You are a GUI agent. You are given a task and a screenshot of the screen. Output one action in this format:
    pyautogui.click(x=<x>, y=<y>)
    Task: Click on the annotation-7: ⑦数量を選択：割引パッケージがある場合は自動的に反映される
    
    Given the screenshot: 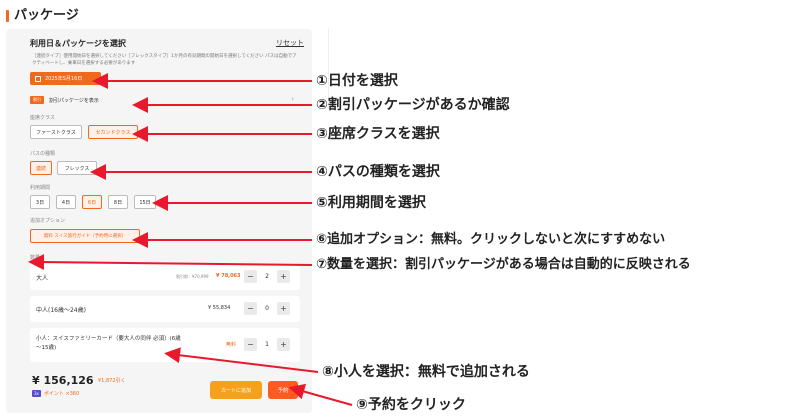 What is the action you would take?
    pyautogui.click(x=503, y=264)
    